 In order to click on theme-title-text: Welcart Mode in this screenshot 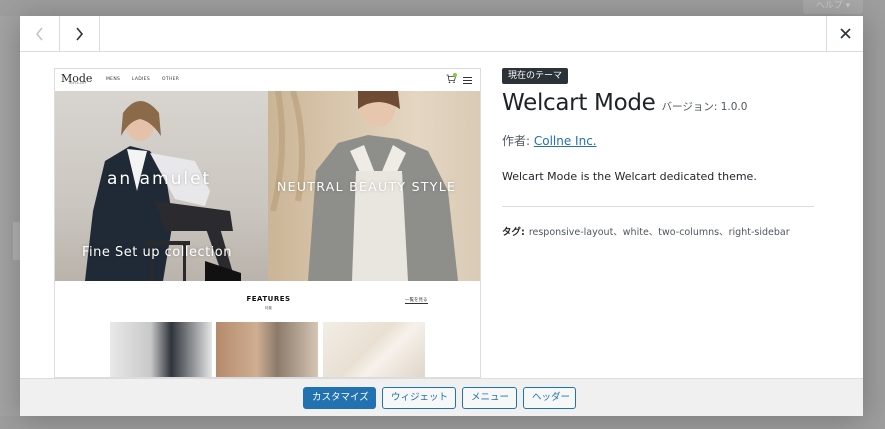, I will do `click(579, 103)`.